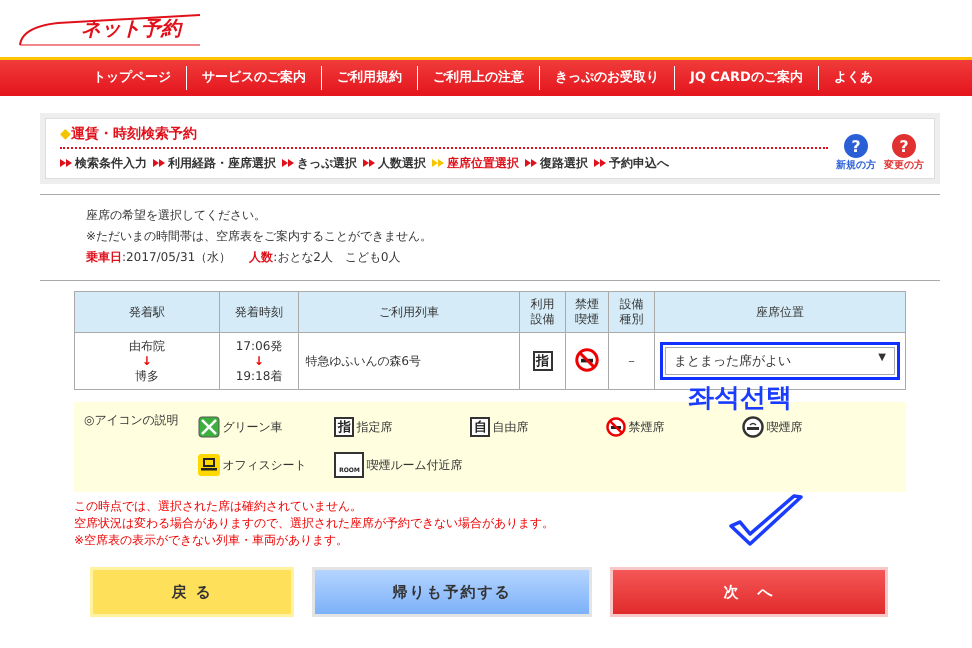 Image resolution: width=972 pixels, height=648 pixels. I want to click on back-button: 戻 る, so click(192, 592).